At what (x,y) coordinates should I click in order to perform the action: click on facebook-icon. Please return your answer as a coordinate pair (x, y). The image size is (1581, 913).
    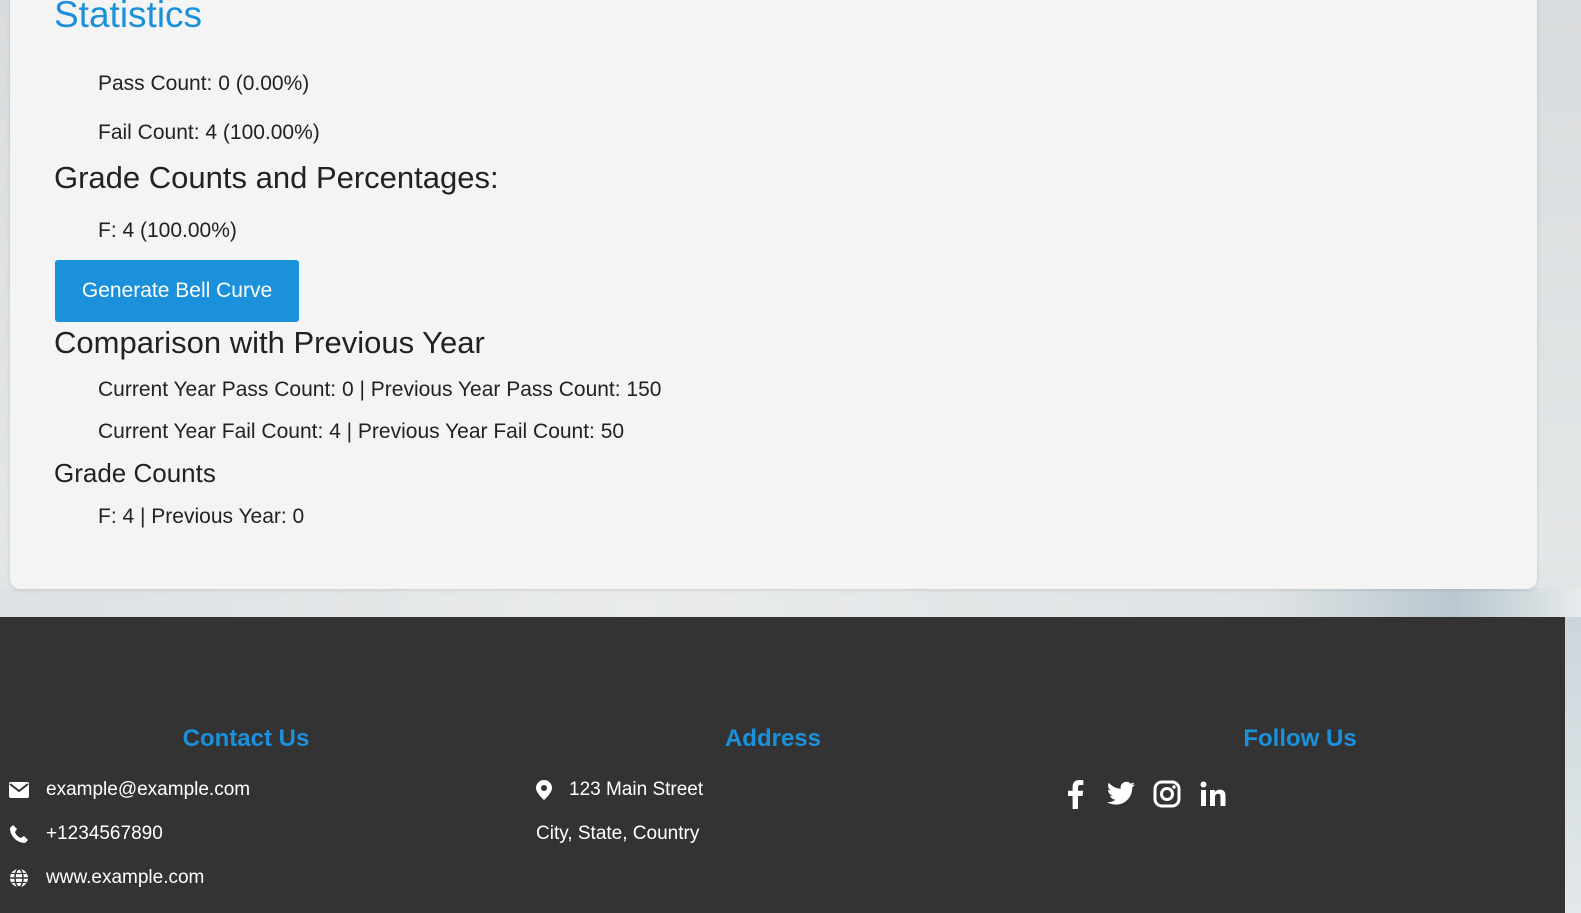
    Looking at the image, I should click on (1075, 794).